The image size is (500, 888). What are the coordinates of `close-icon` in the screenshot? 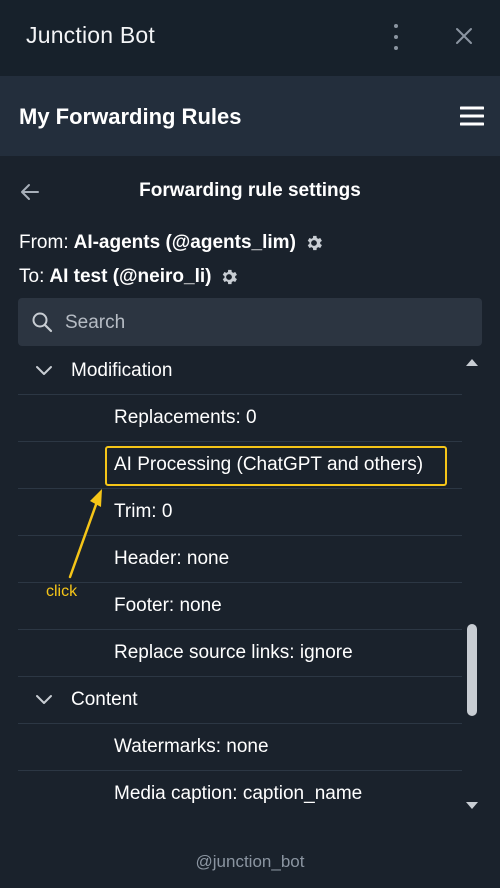 It's located at (464, 36).